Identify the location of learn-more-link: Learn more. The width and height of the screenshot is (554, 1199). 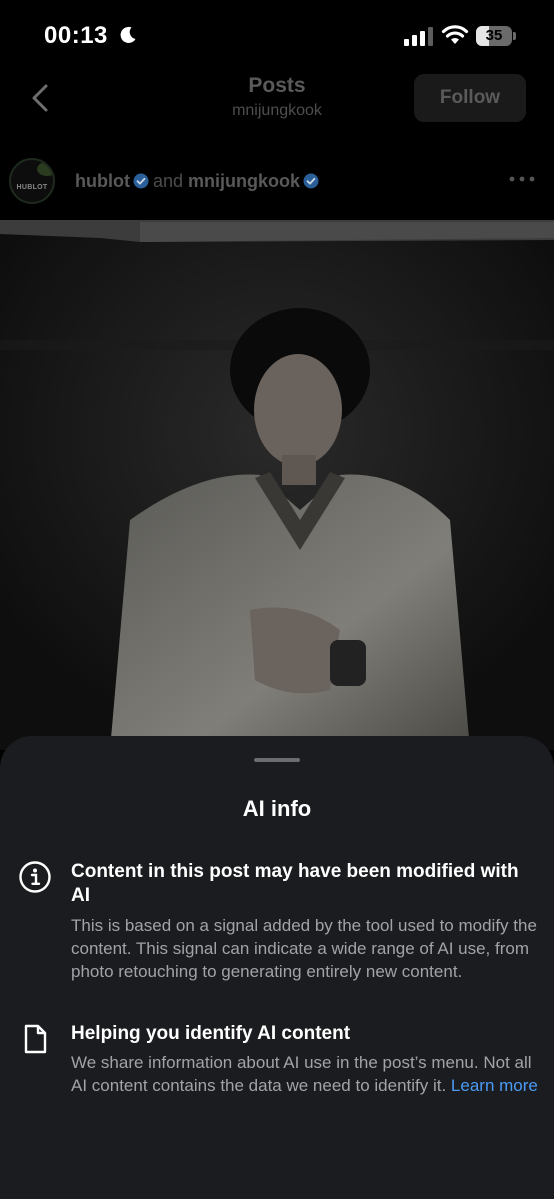
(494, 1085).